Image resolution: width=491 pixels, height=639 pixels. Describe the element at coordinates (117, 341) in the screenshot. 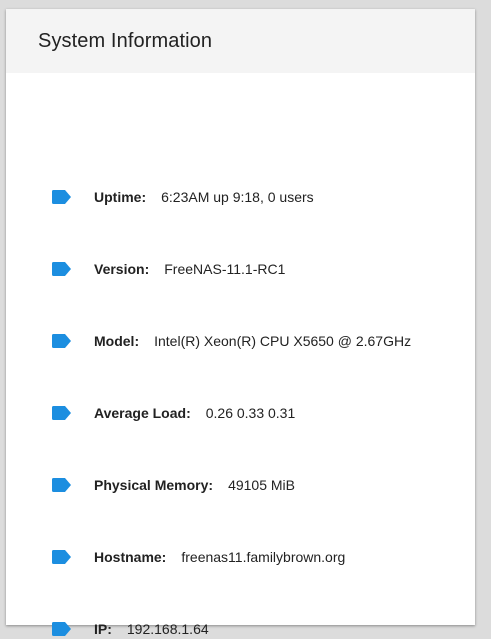

I see `model-label: Model:` at that location.